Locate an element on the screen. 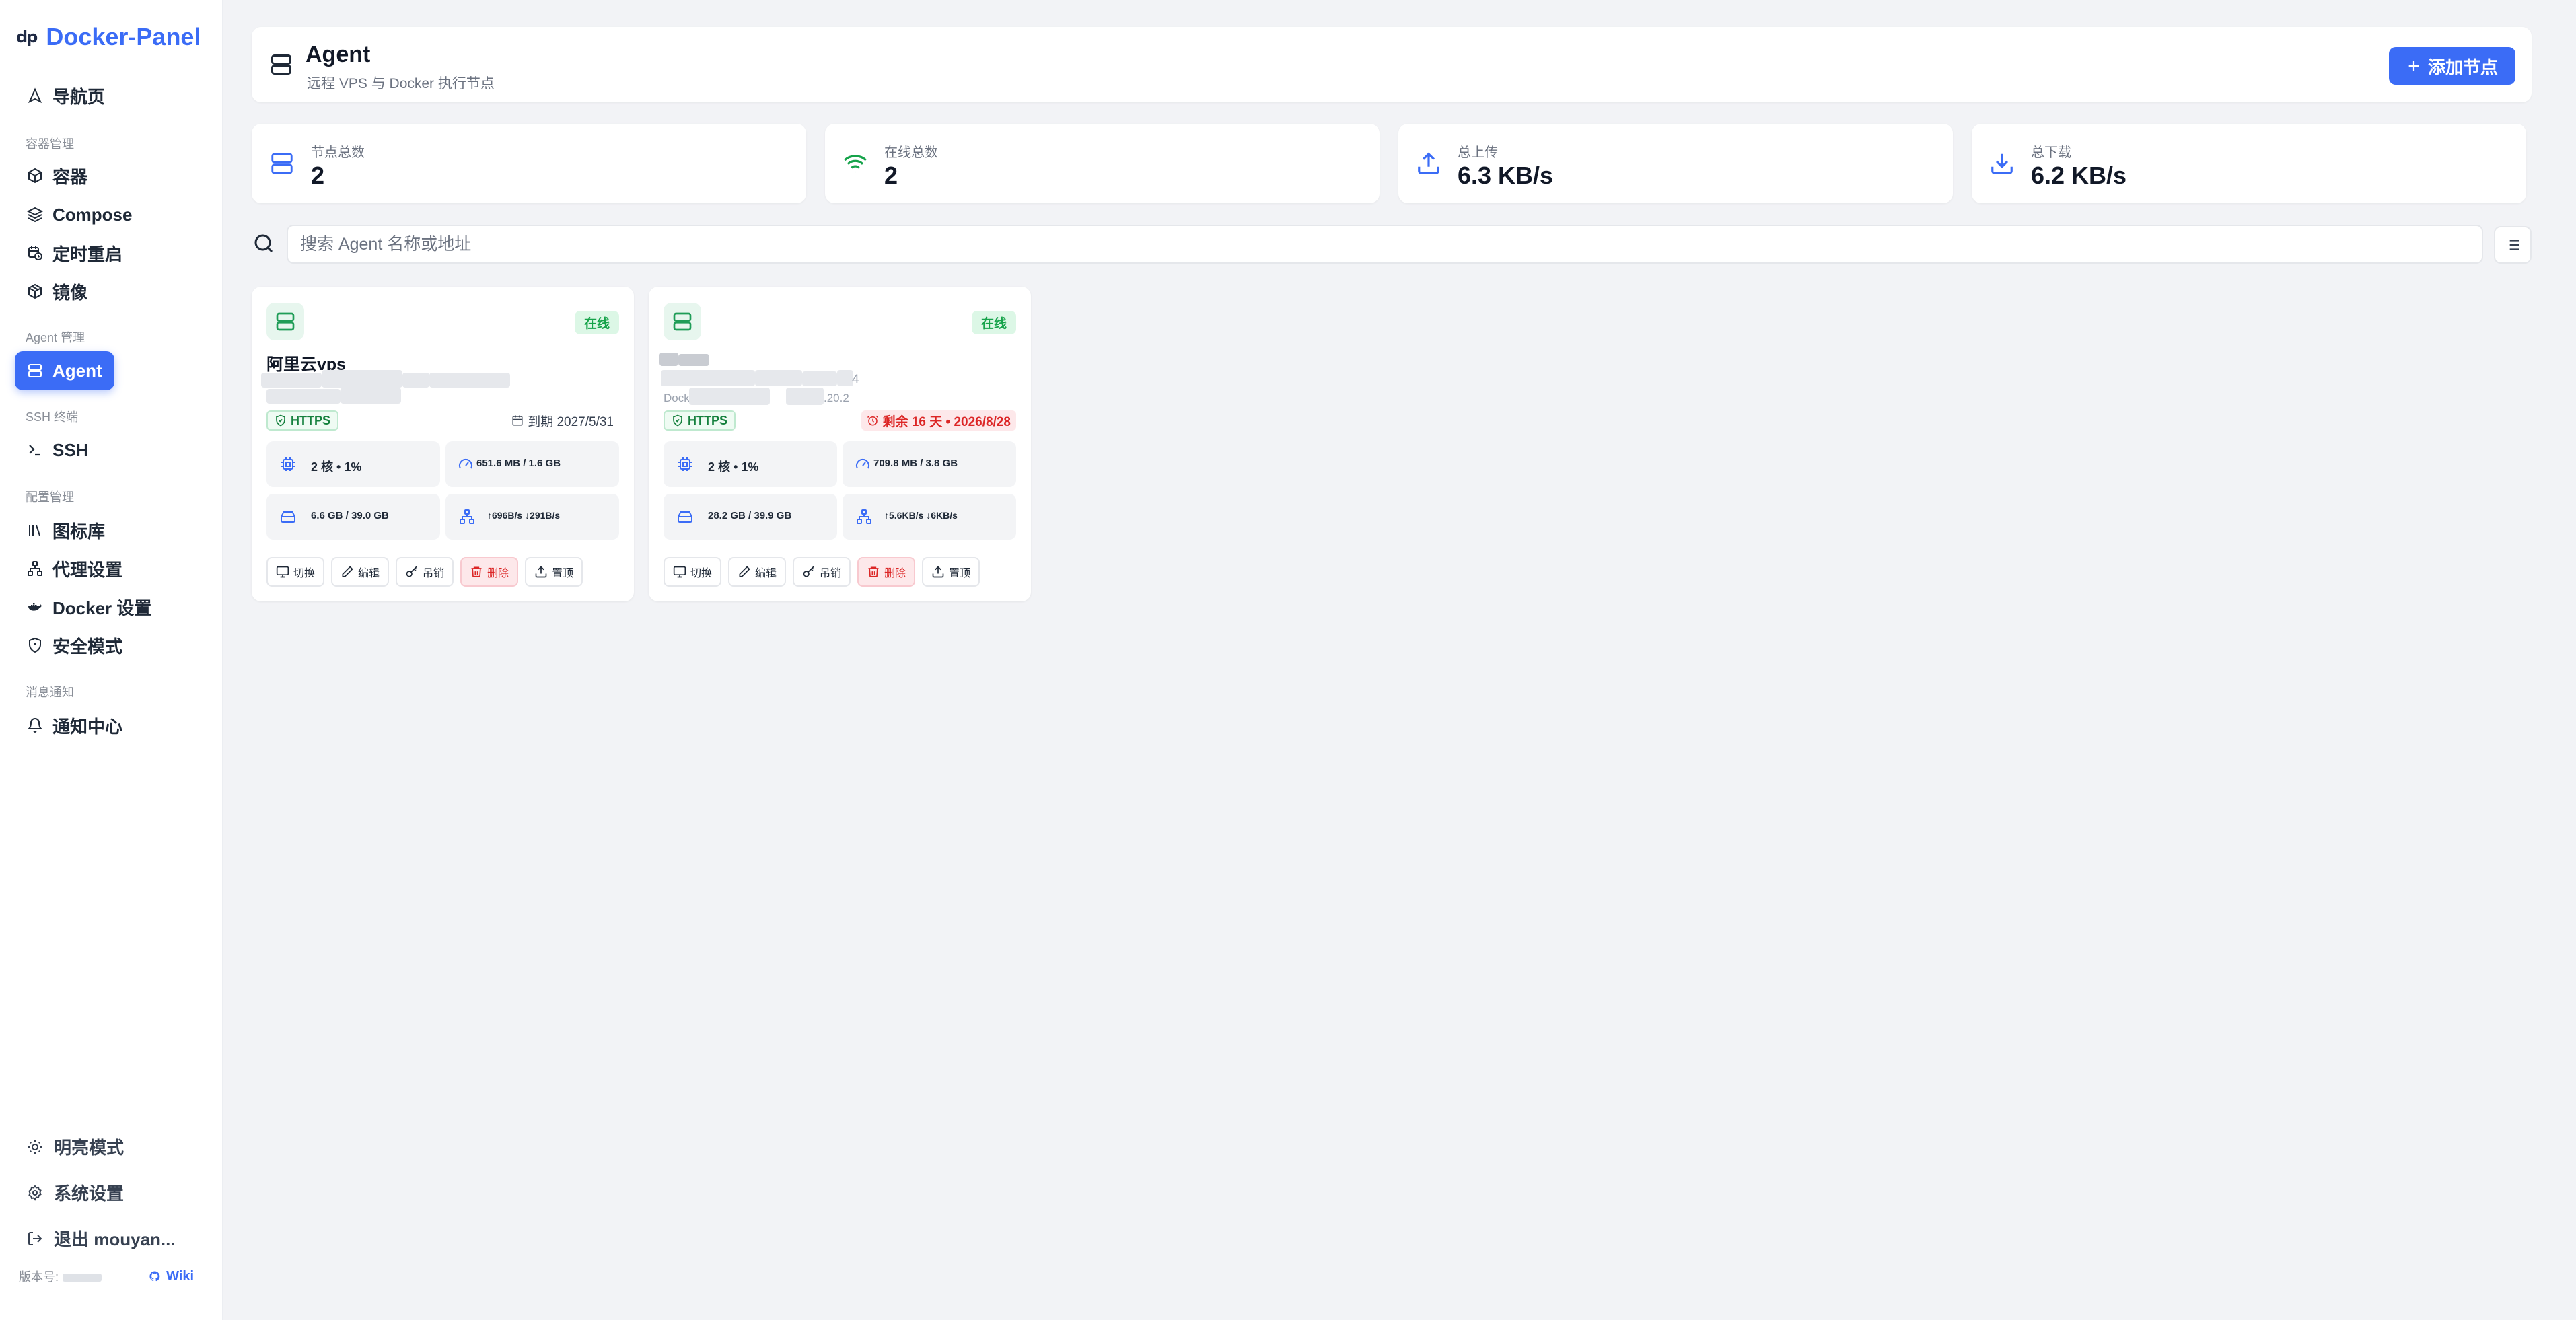 Image resolution: width=2576 pixels, height=1320 pixels. theme-toggle-label: 明亮模式 is located at coordinates (89, 1148).